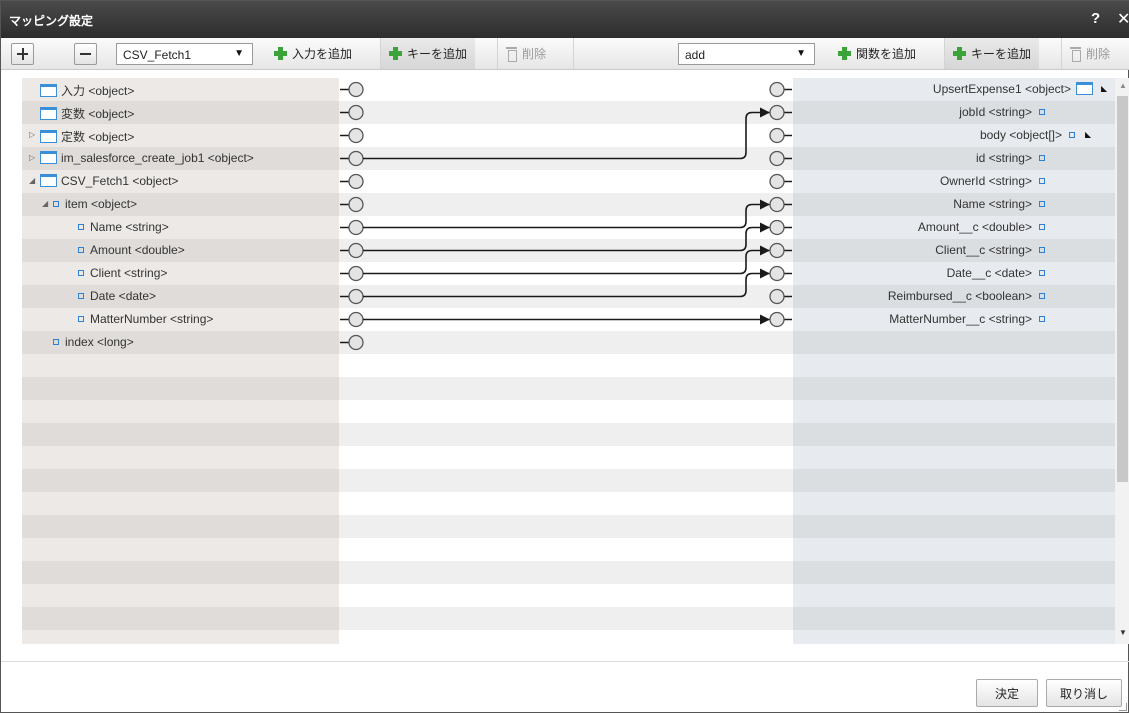 Image resolution: width=1129 pixels, height=713 pixels. Describe the element at coordinates (22, 54) in the screenshot. I see `expand-all-button` at that location.